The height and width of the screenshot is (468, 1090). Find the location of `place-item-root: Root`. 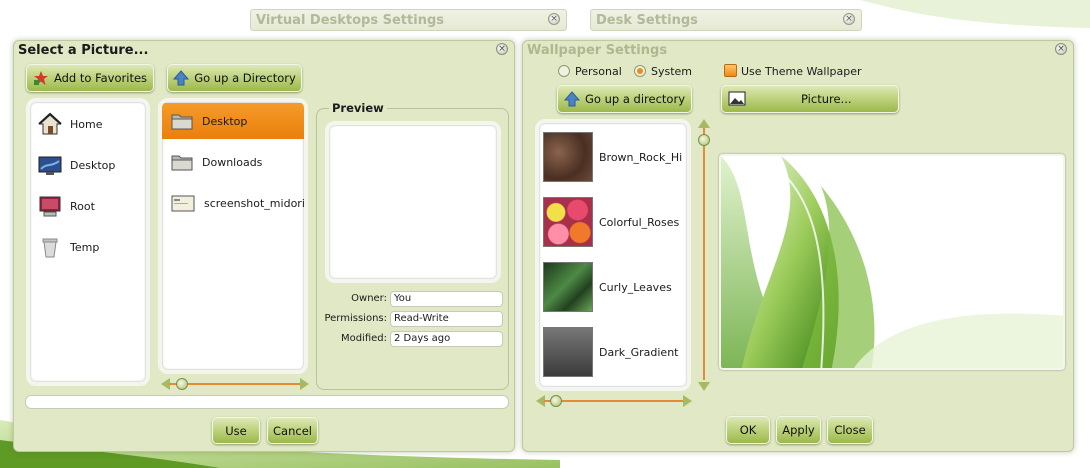

place-item-root: Root is located at coordinates (88, 206).